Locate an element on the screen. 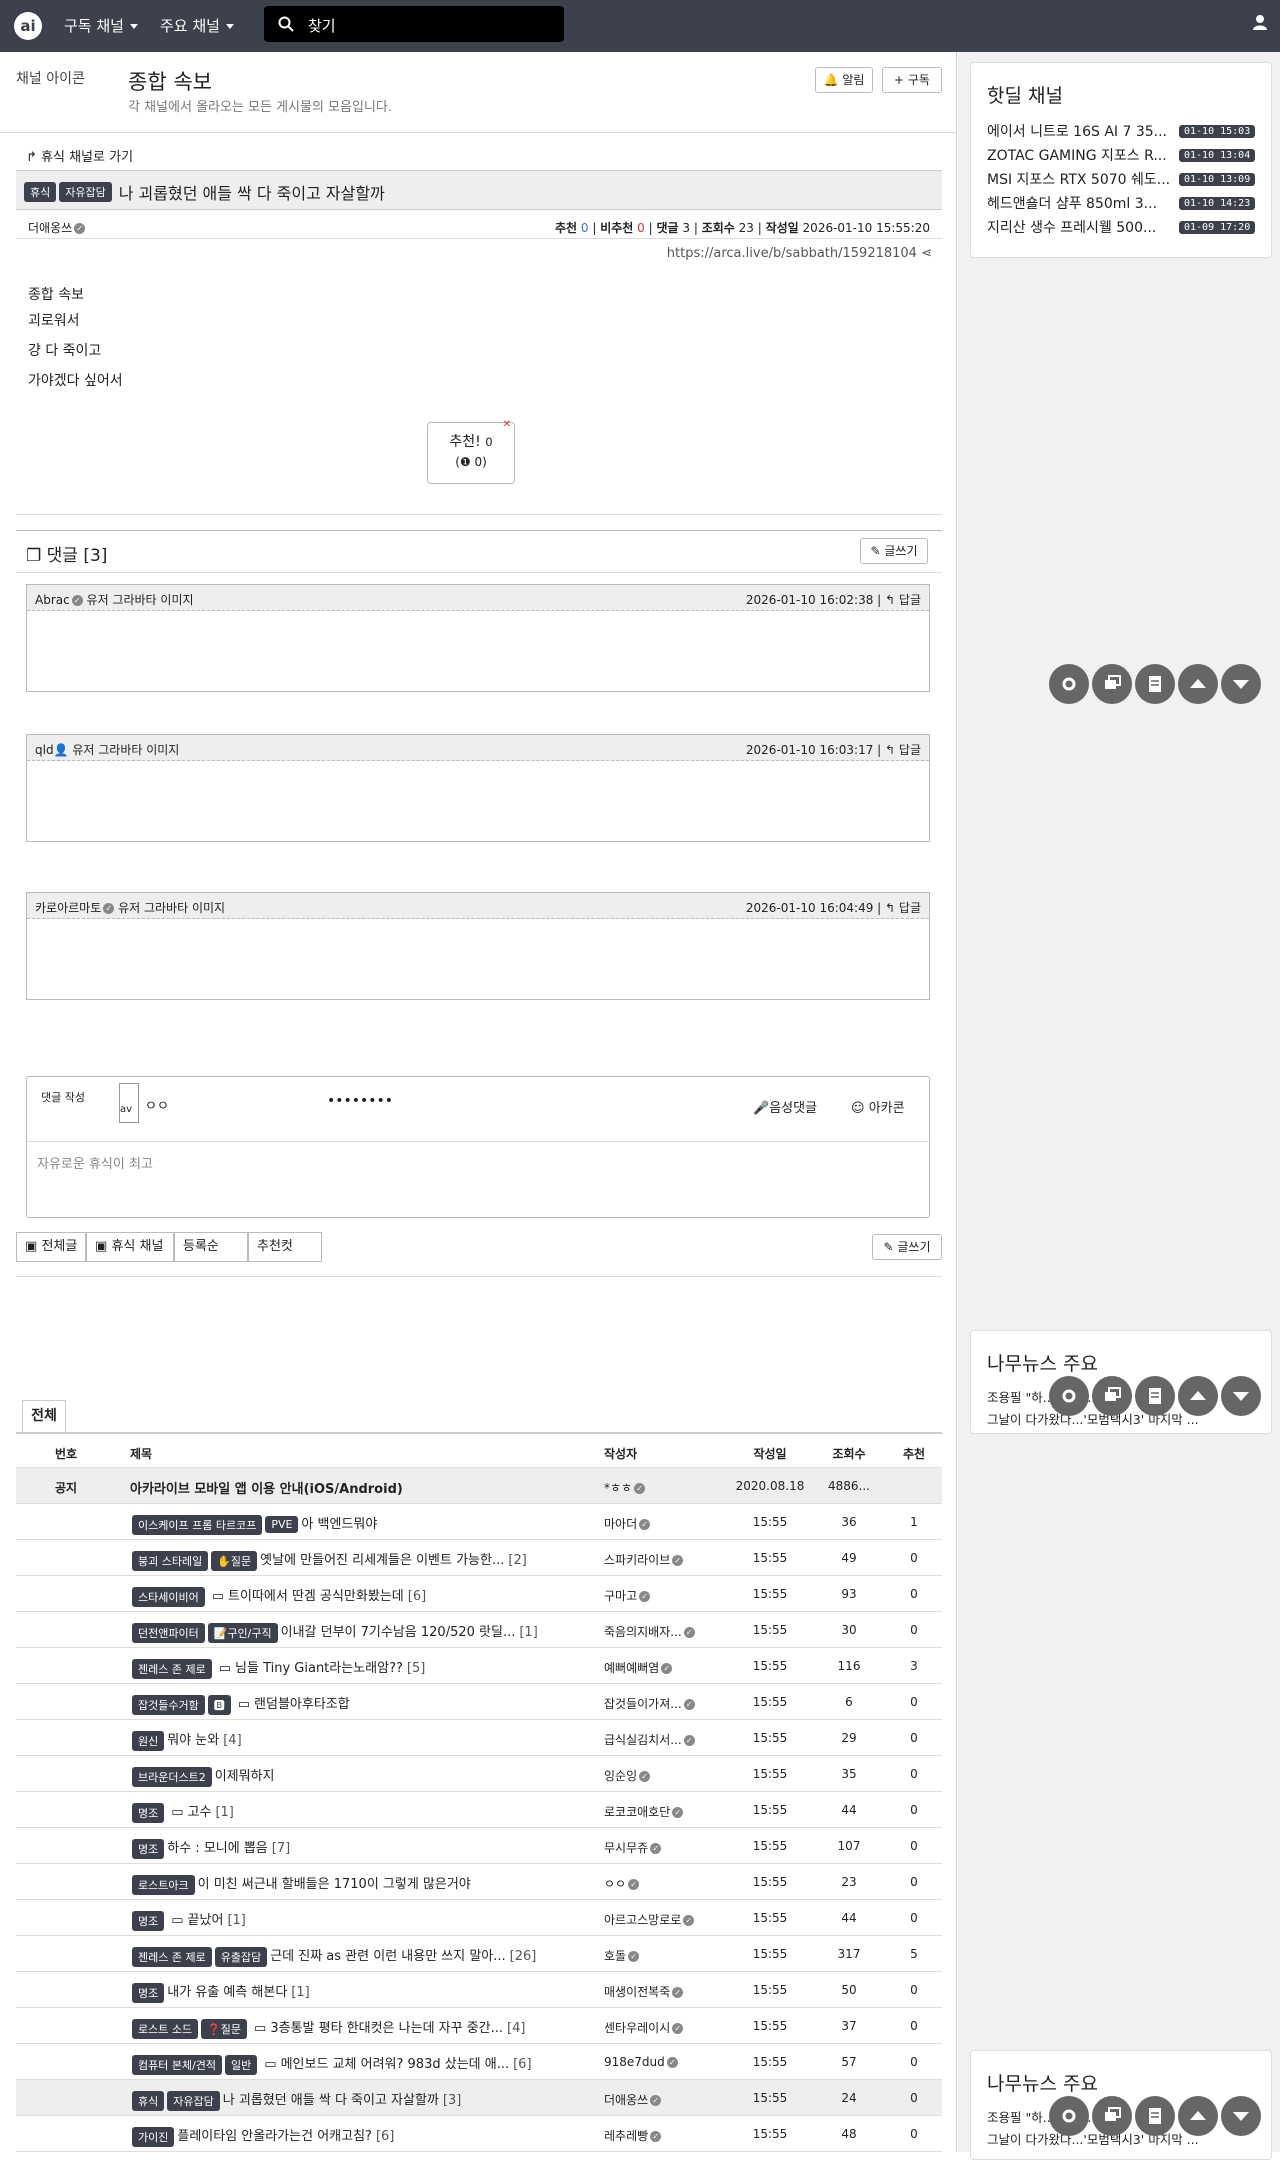 The width and height of the screenshot is (1280, 2160). arcacon-button: ☺ 아카콘 is located at coordinates (878, 1106).